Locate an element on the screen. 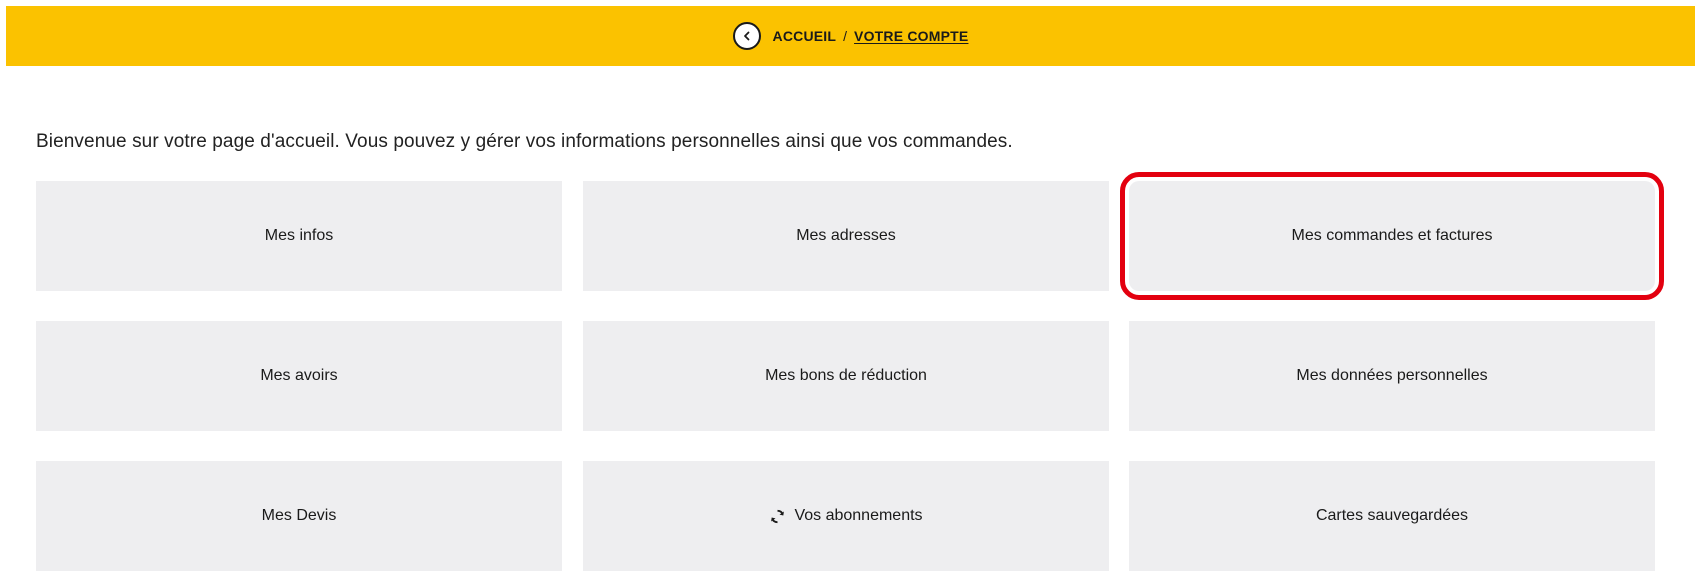 This screenshot has width=1699, height=575. tile-label: Mes adresses is located at coordinates (846, 235).